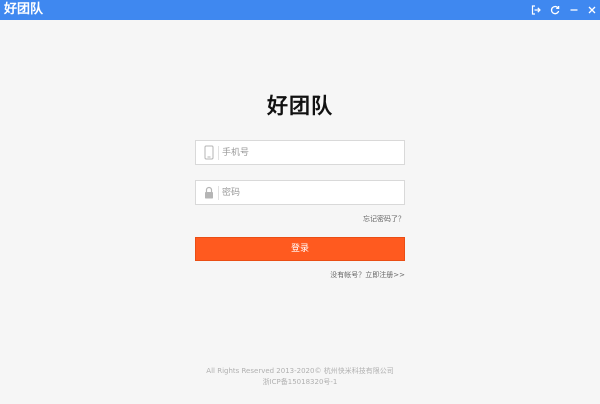 This screenshot has height=404, width=600. I want to click on register-link: 没有帐号？立即注册>>, so click(367, 275).